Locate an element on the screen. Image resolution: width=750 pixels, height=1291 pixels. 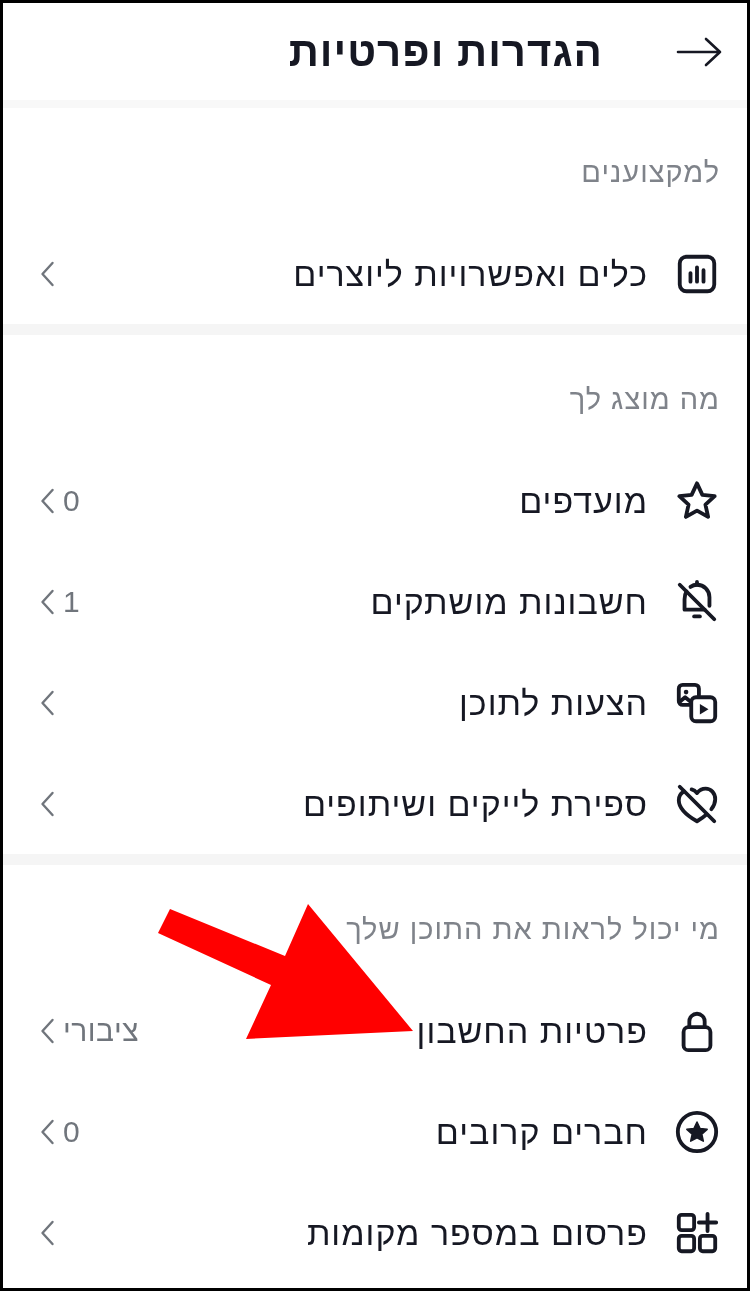
grid-plus-icon is located at coordinates (697, 1232).